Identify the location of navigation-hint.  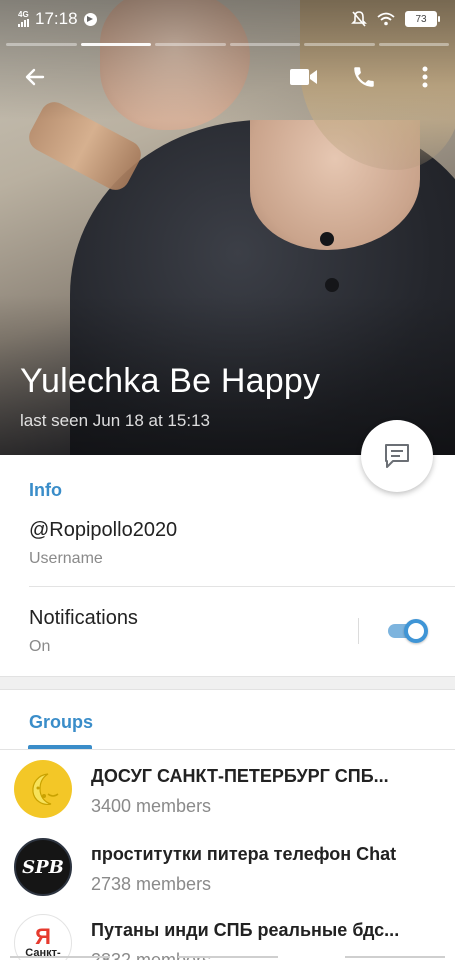
(227, 958).